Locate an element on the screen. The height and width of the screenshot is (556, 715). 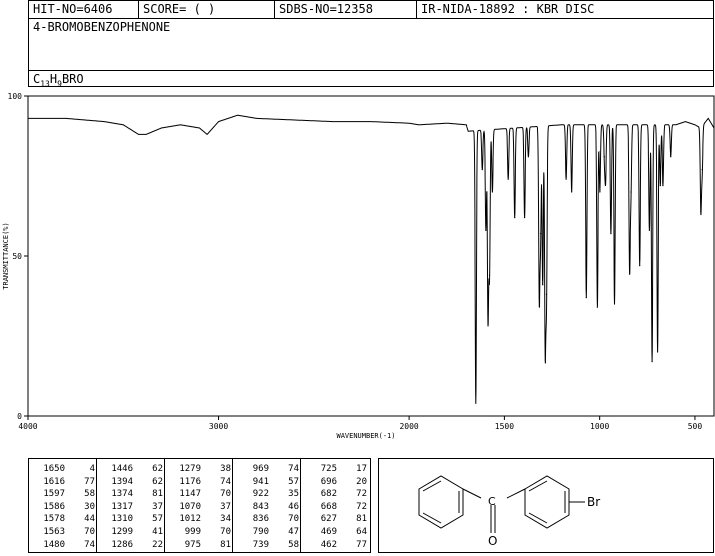
structure-panel: C O Br is located at coordinates (546, 505).